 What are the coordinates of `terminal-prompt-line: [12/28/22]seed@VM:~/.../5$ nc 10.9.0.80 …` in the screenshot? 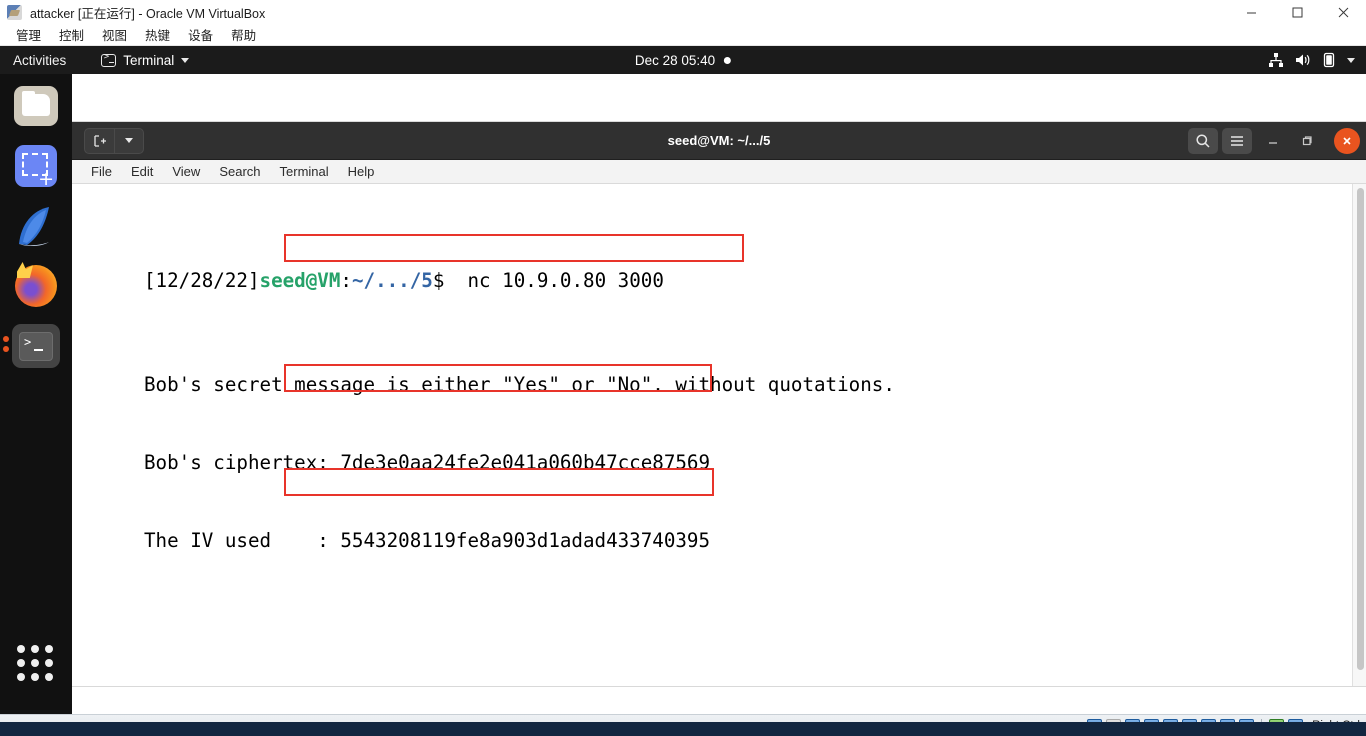 It's located at (712, 281).